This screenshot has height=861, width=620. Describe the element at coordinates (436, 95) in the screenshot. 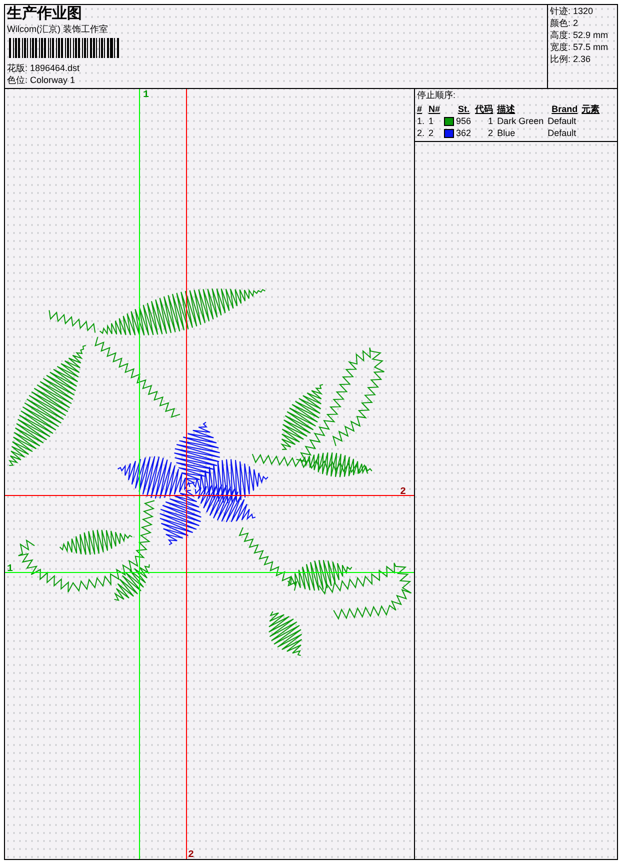

I see `stop-sequence-title: 停止顺序:` at that location.